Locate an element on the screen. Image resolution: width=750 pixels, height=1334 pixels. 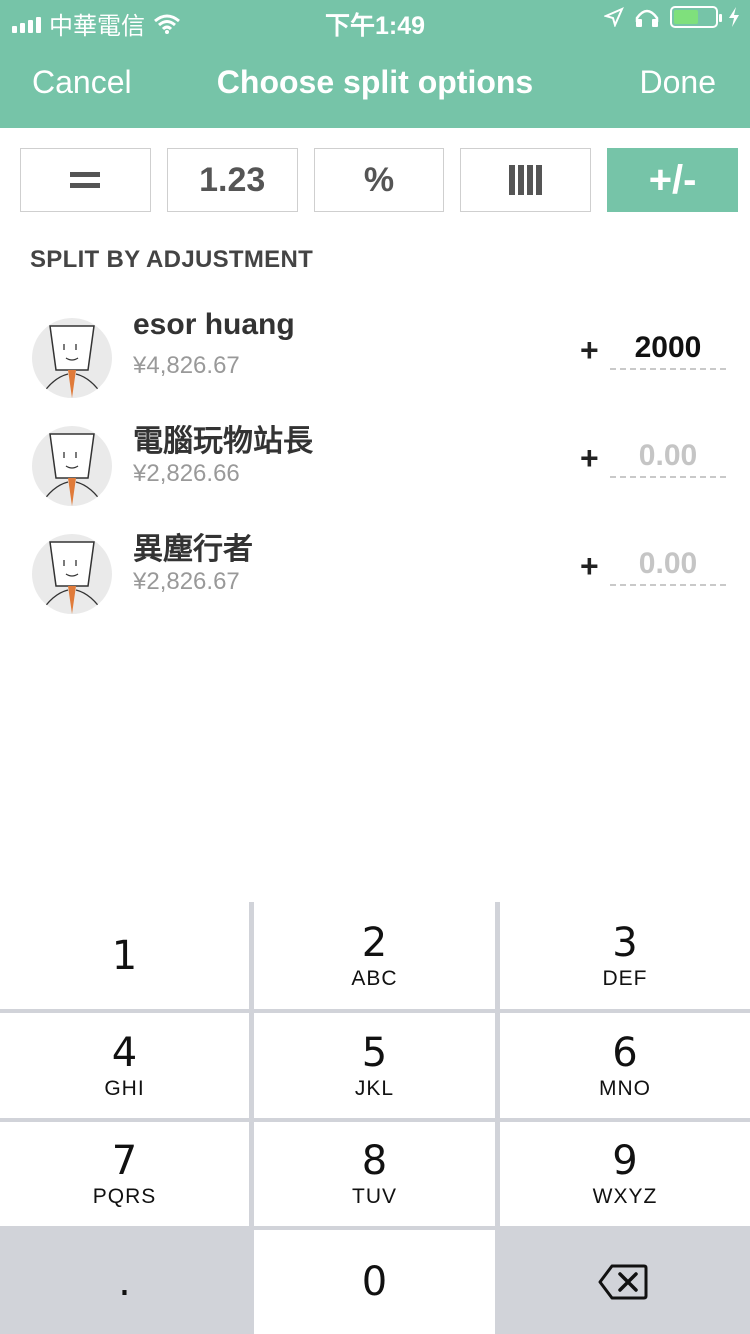
key-letters: ABC is located at coordinates (374, 978).